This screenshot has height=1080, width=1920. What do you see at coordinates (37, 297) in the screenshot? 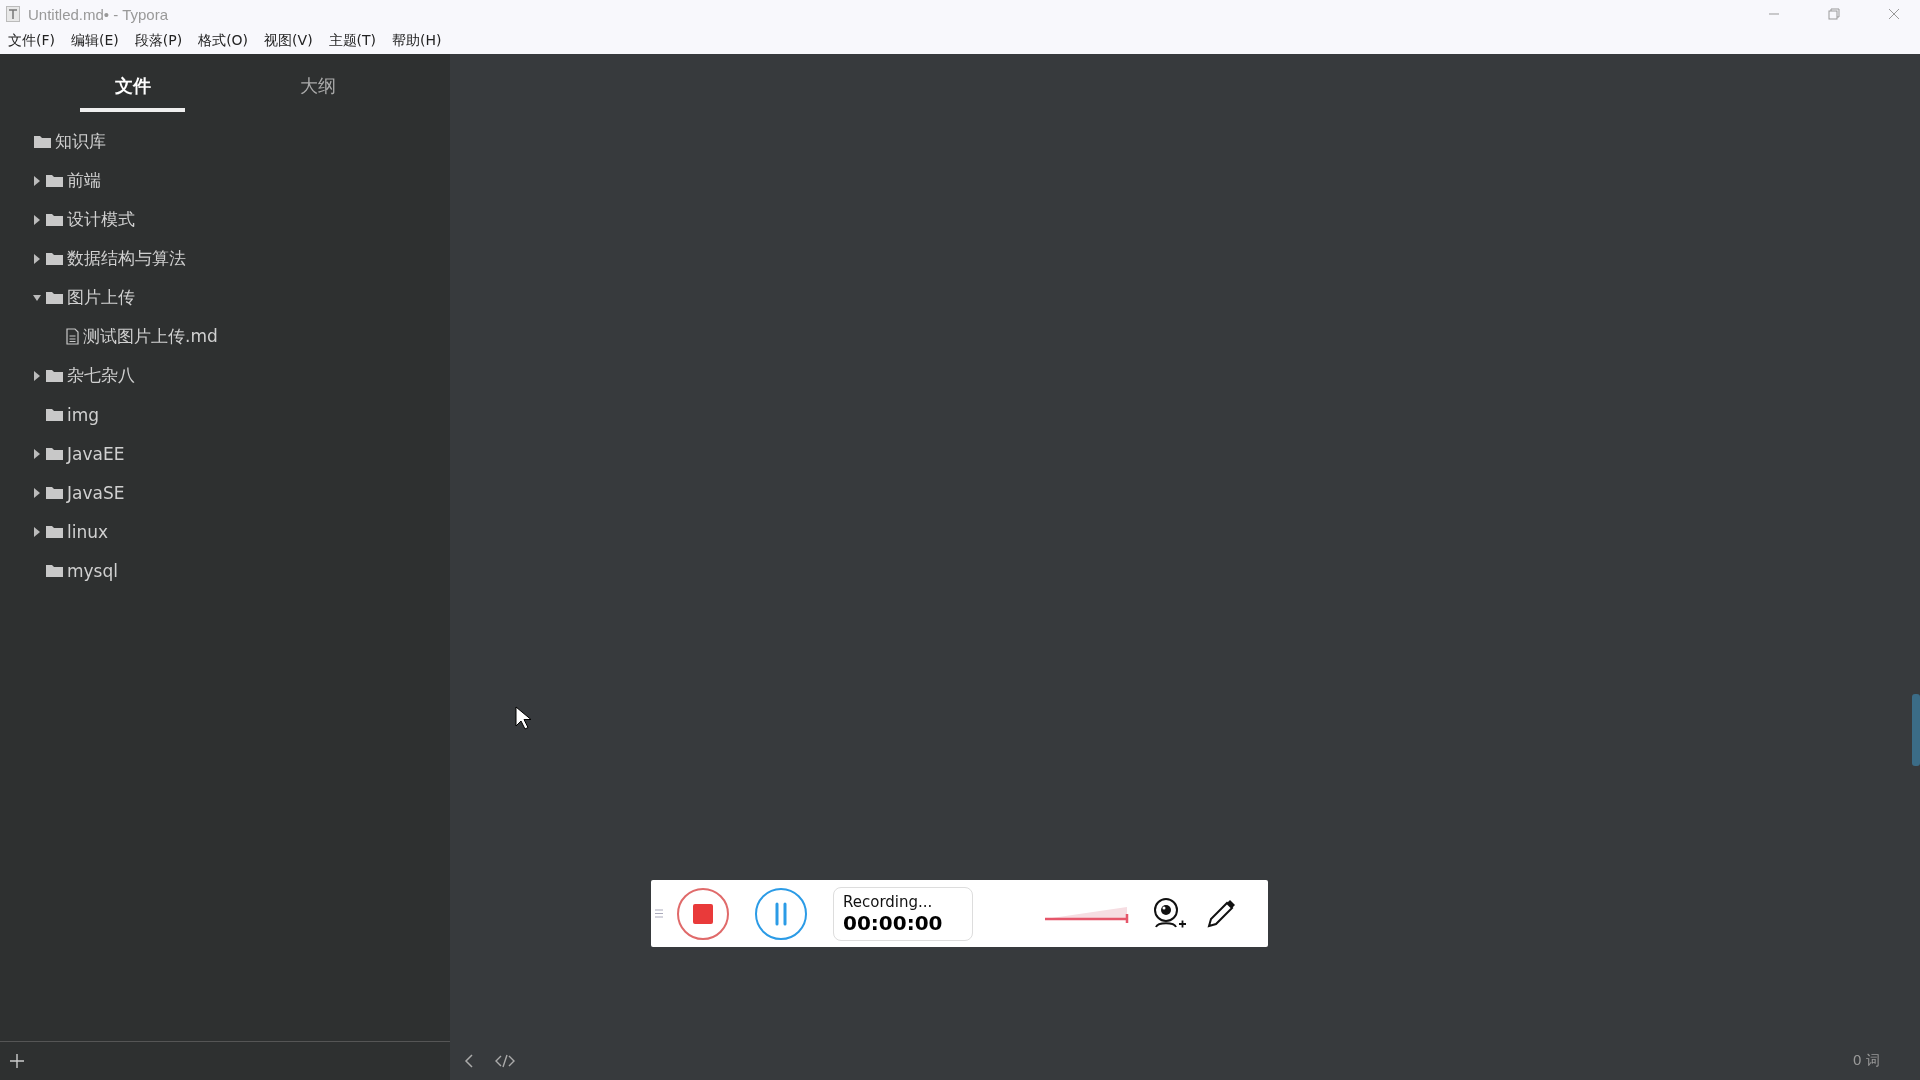
I see `expanded-arrow-icon` at bounding box center [37, 297].